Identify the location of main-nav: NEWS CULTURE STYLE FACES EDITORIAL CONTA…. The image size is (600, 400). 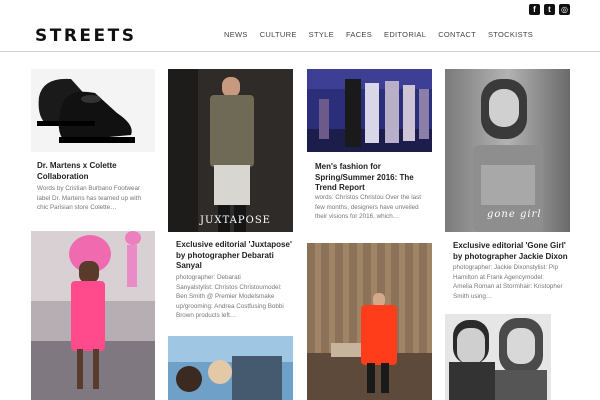
(384, 34).